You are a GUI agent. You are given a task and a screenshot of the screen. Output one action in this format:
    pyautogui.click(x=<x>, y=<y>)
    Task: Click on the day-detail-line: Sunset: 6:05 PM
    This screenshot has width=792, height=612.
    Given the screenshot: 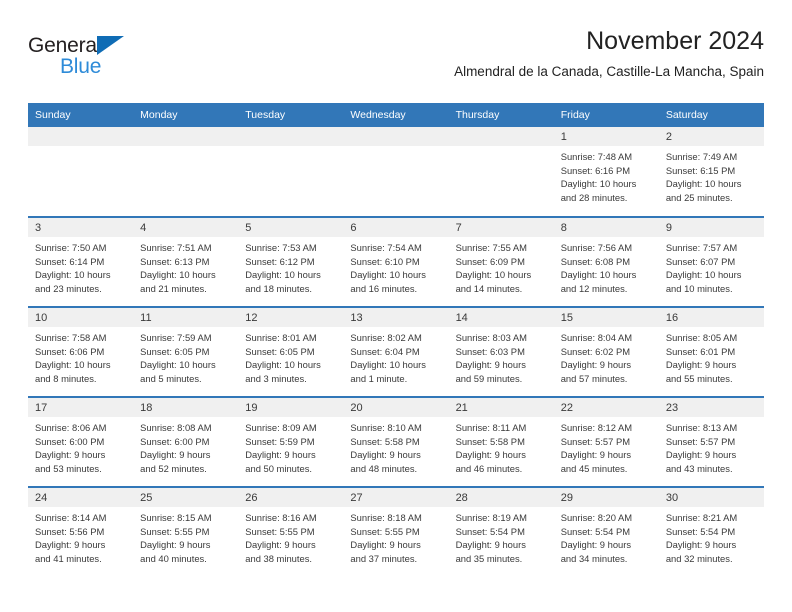 What is the action you would take?
    pyautogui.click(x=280, y=351)
    